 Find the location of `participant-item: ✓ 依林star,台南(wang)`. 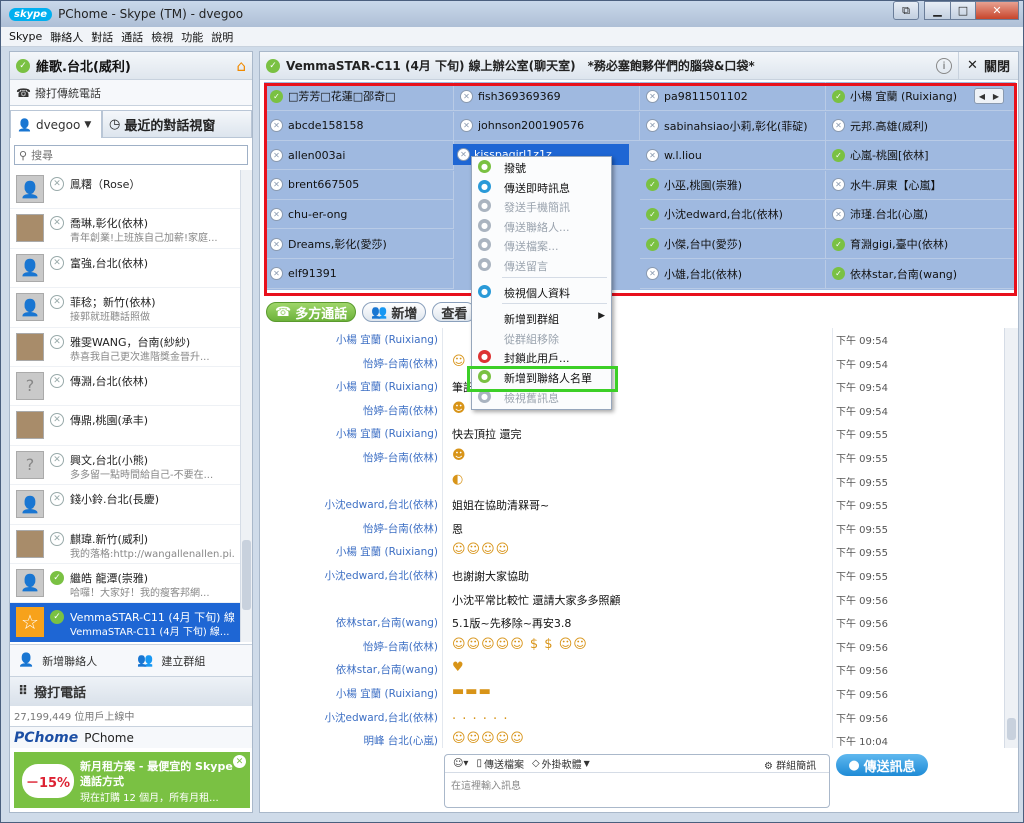

participant-item: ✓ 依林star,台南(wang) is located at coordinates (921, 274).